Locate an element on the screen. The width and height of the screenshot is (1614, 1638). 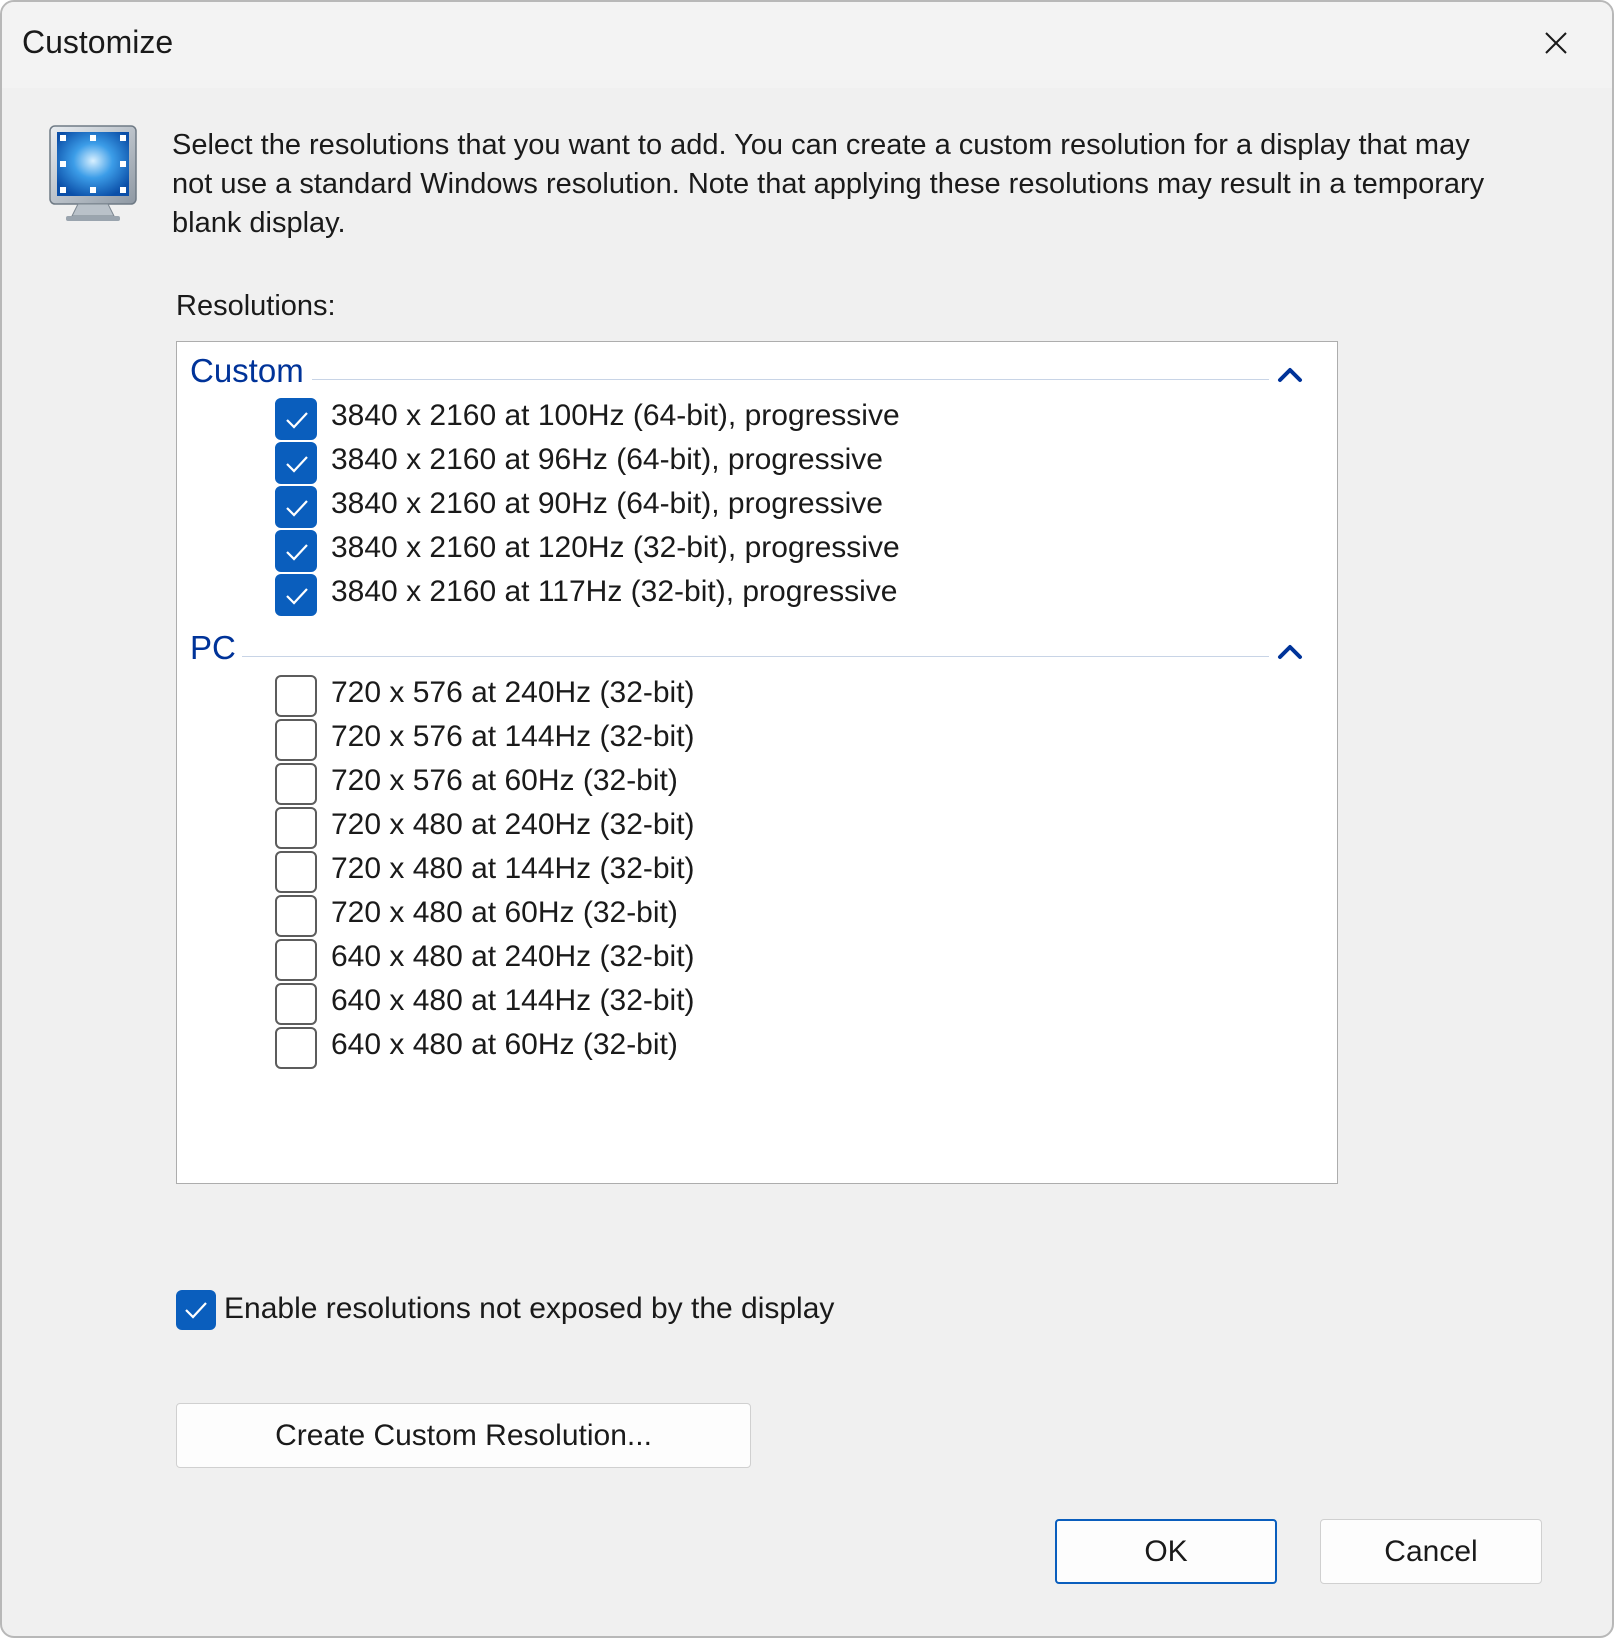
list-item: 720 x 480 at 144Hz (32-bit) is located at coordinates (795, 872).